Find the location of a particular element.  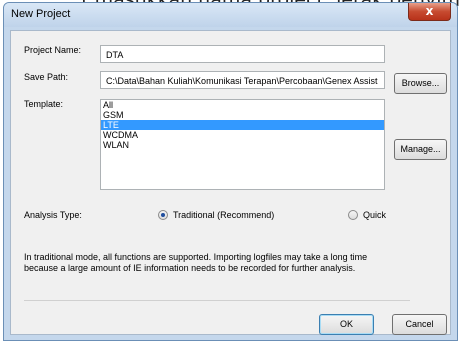

radio-selected-icon is located at coordinates (163, 215).